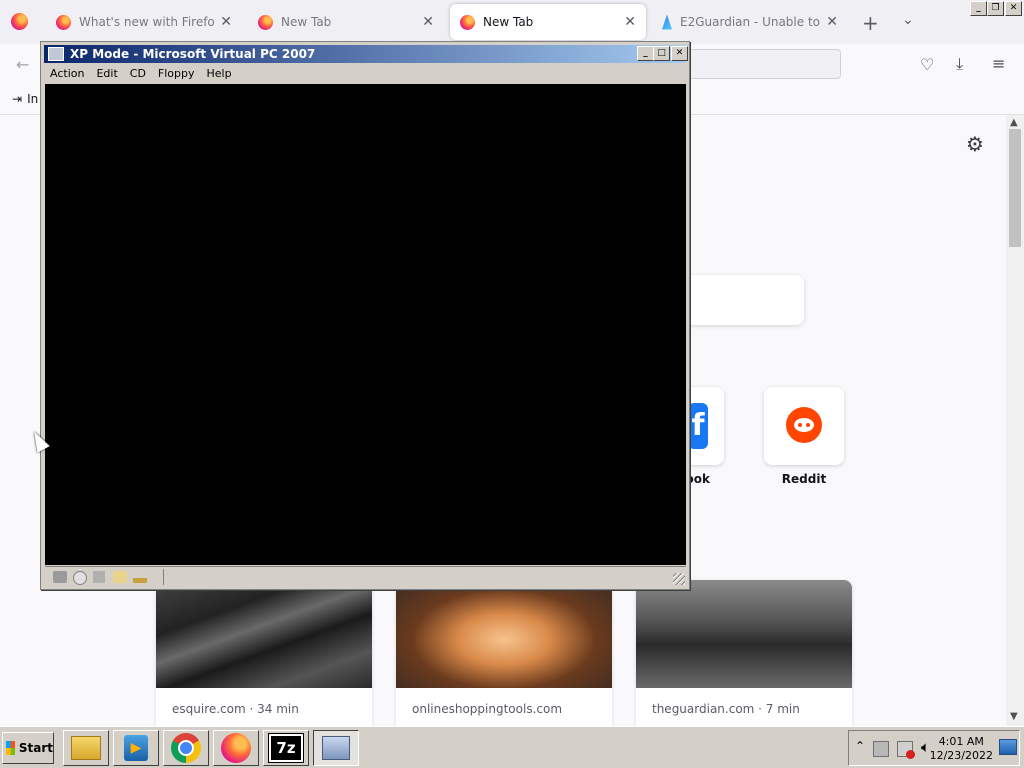 The image size is (1024, 768). Describe the element at coordinates (961, 741) in the screenshot. I see `clock-time: 4:01 AM` at that location.